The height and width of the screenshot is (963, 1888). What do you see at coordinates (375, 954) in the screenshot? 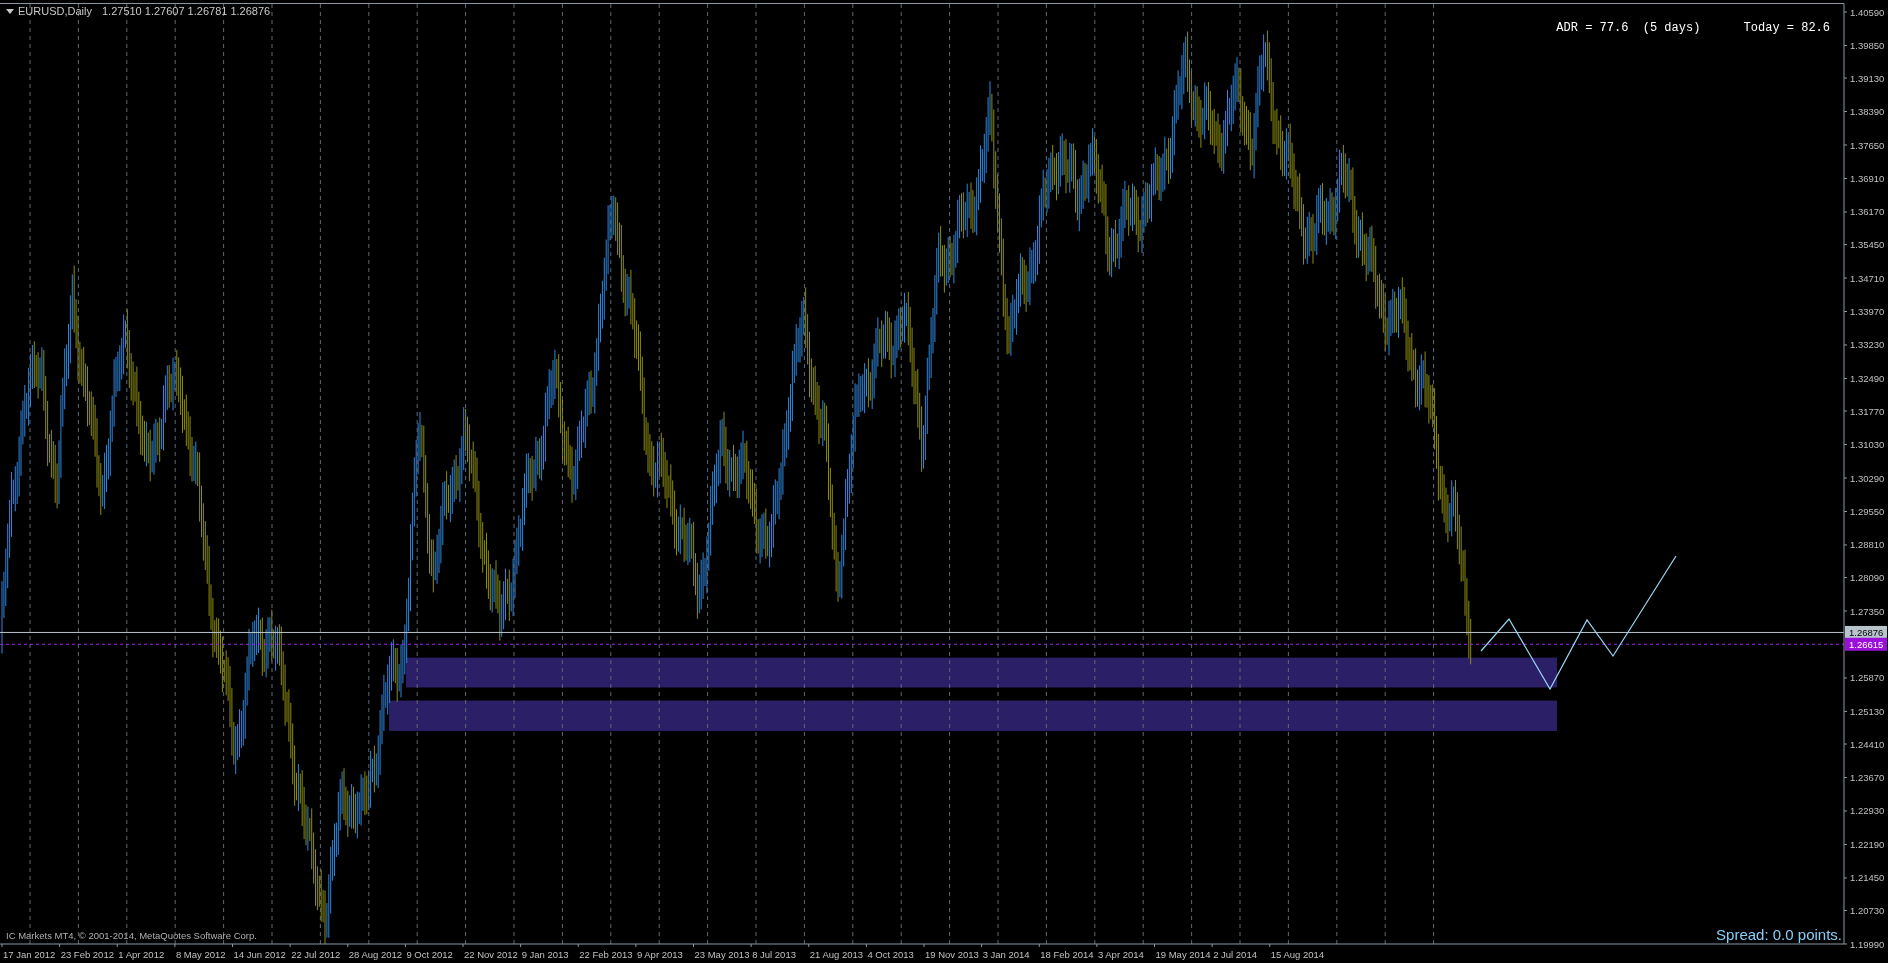
I see `date-label: 28 Aug 2012` at bounding box center [375, 954].